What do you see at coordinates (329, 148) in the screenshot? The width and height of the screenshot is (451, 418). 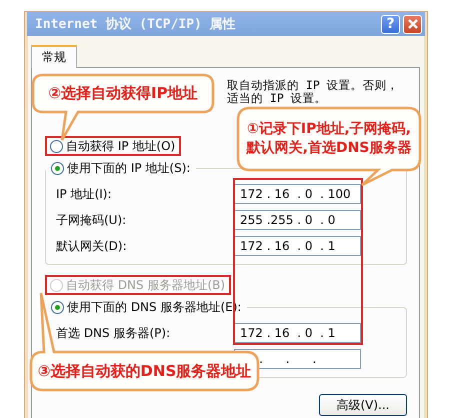 I see `callout-text: 默认网关,首选DNS服务器` at bounding box center [329, 148].